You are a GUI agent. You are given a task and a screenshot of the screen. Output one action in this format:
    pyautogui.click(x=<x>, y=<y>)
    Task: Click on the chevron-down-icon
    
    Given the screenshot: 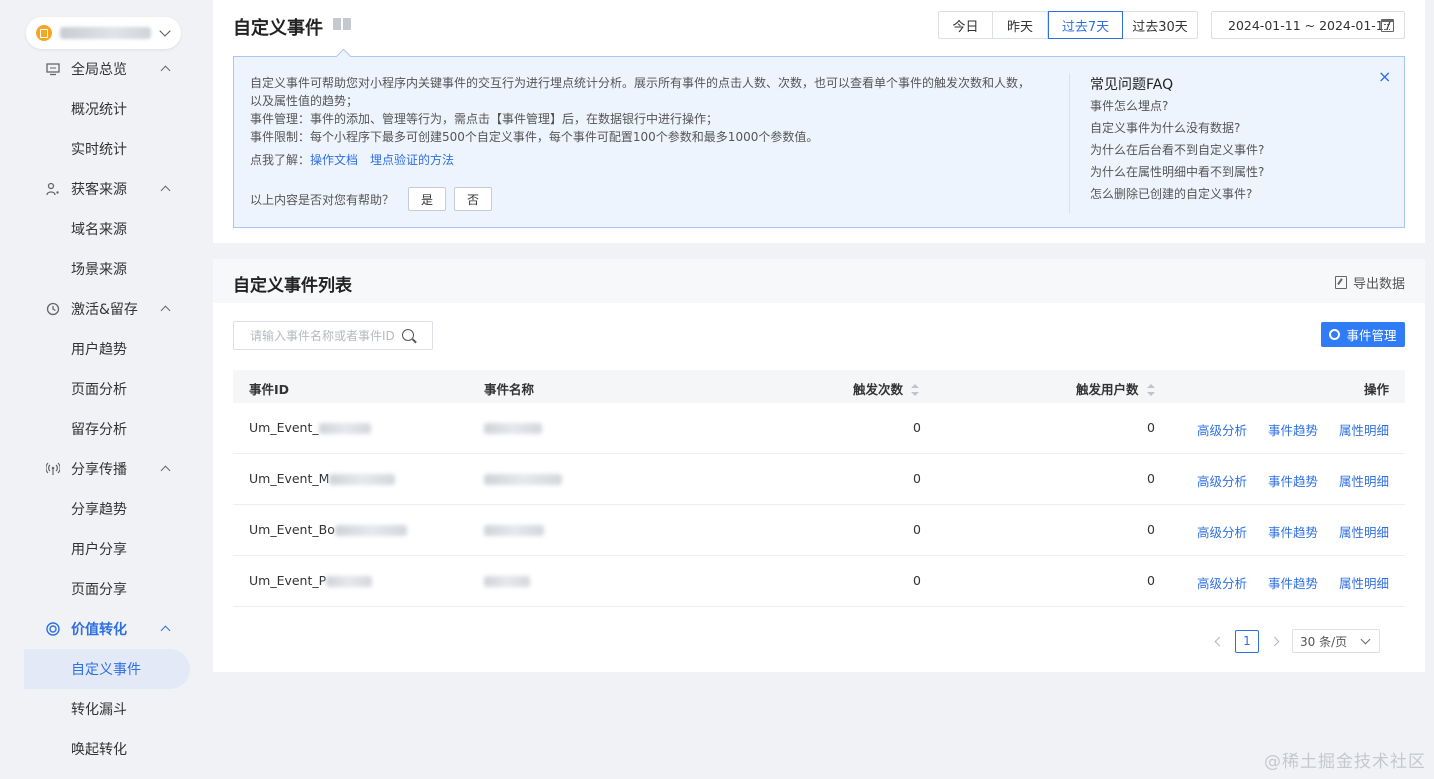 What is the action you would take?
    pyautogui.click(x=1365, y=639)
    